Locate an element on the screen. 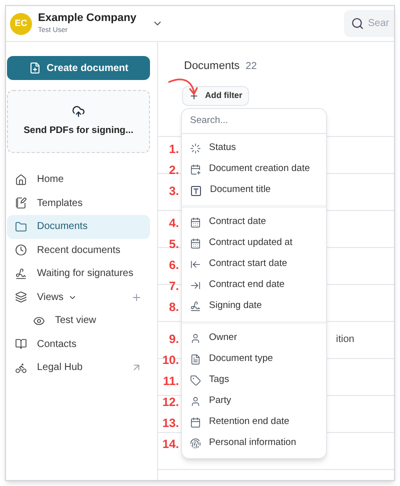 The width and height of the screenshot is (400, 486). nav-item: Recent documents is located at coordinates (78, 250).